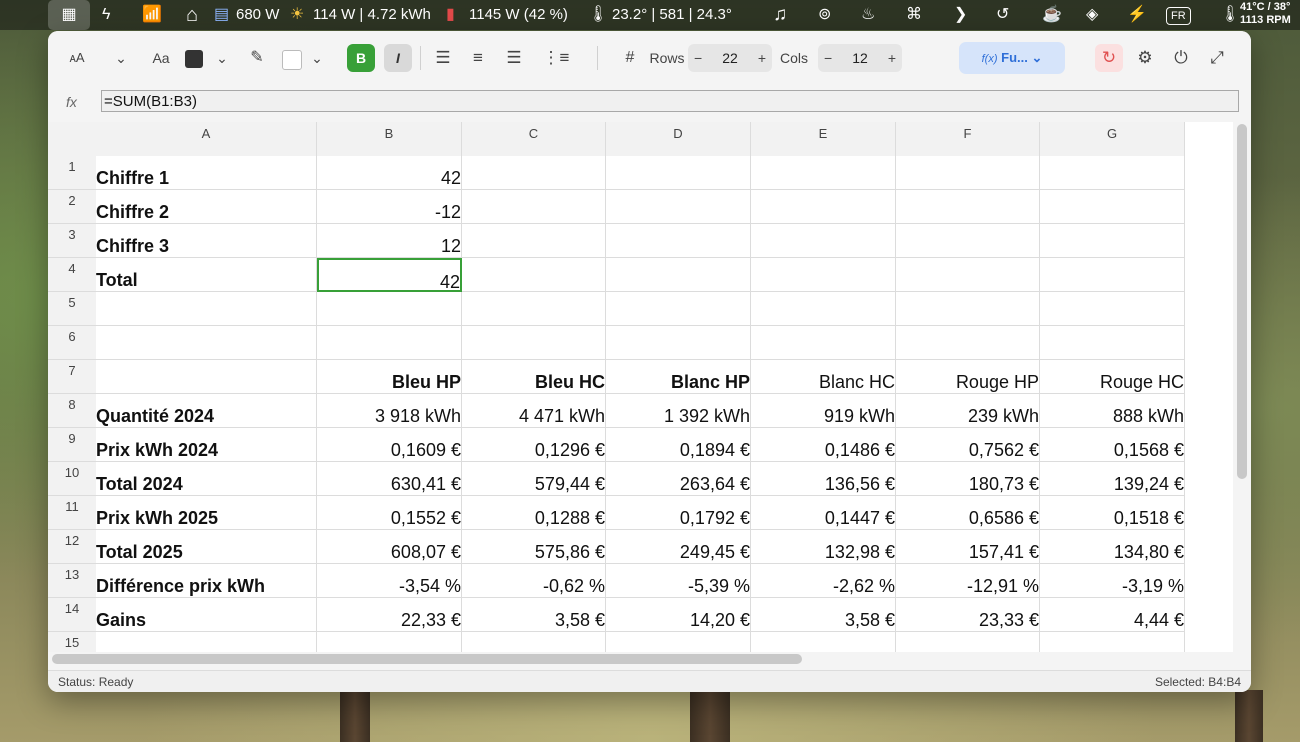 This screenshot has width=1300, height=742. I want to click on row-header-2: 2, so click(72, 207).